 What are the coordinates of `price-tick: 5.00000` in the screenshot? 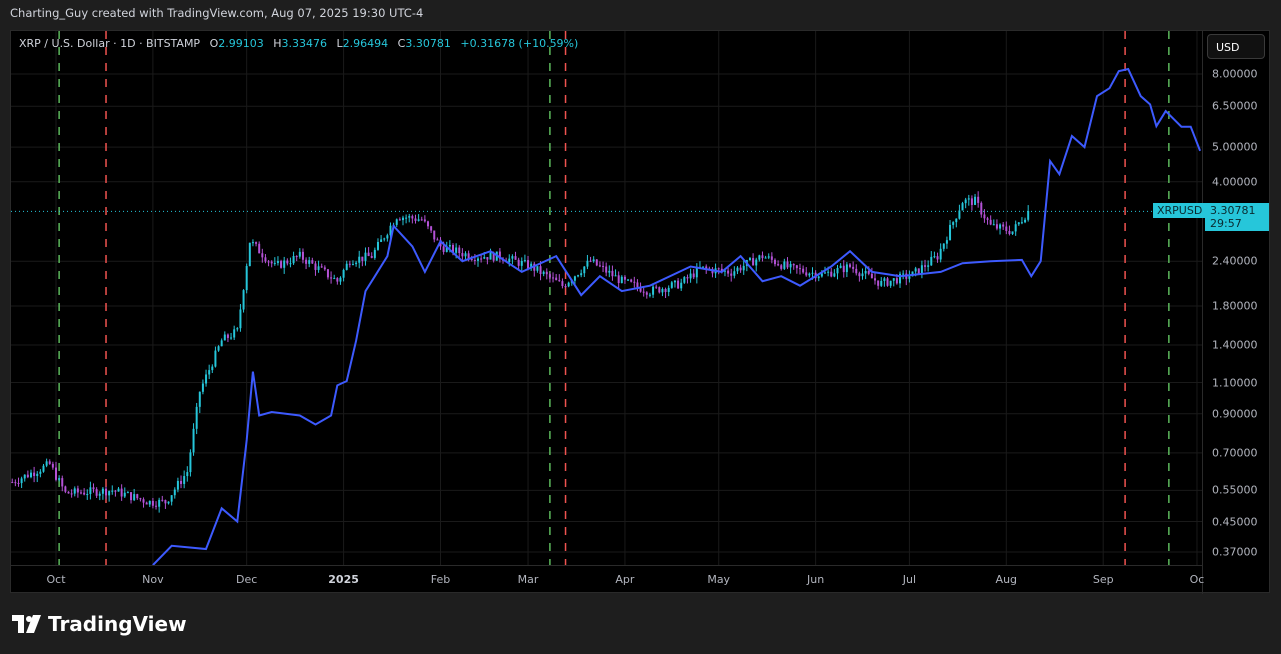 It's located at (1235, 147).